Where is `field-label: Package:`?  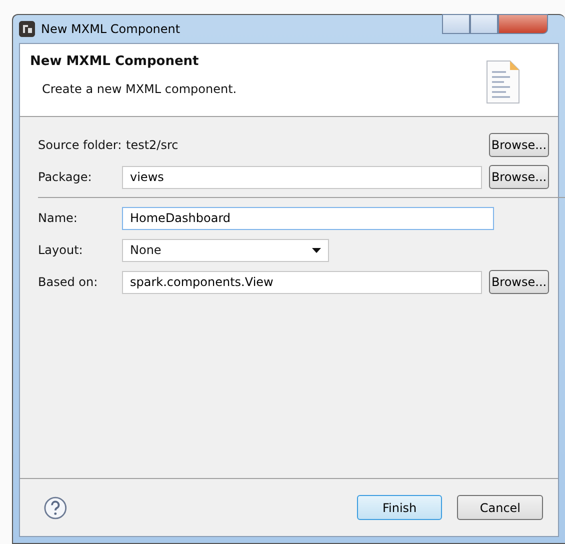
field-label: Package: is located at coordinates (65, 177).